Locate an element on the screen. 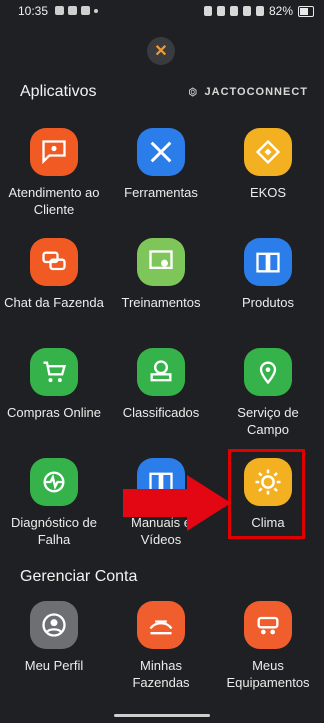 The image size is (324, 723). account-label: Meu Perfil is located at coordinates (54, 665).